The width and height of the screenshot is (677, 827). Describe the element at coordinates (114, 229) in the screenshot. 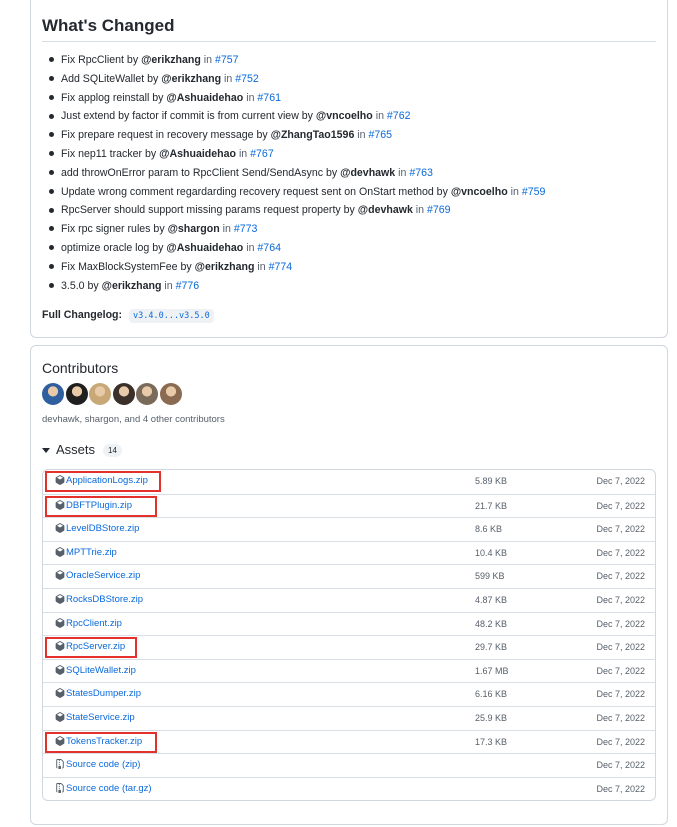

I see `change-text: Fix rpc signer rules by` at that location.